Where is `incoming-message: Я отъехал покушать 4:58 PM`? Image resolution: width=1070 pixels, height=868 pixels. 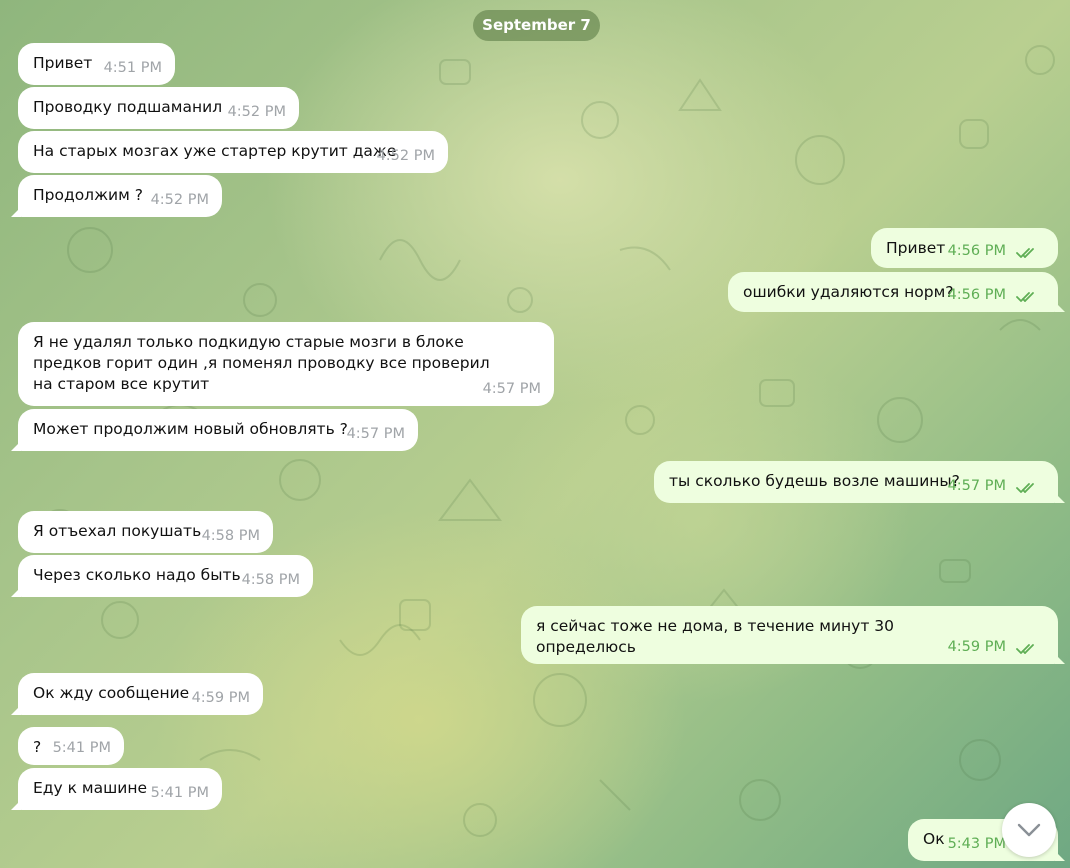 incoming-message: Я отъехал покушать 4:58 PM is located at coordinates (145, 532).